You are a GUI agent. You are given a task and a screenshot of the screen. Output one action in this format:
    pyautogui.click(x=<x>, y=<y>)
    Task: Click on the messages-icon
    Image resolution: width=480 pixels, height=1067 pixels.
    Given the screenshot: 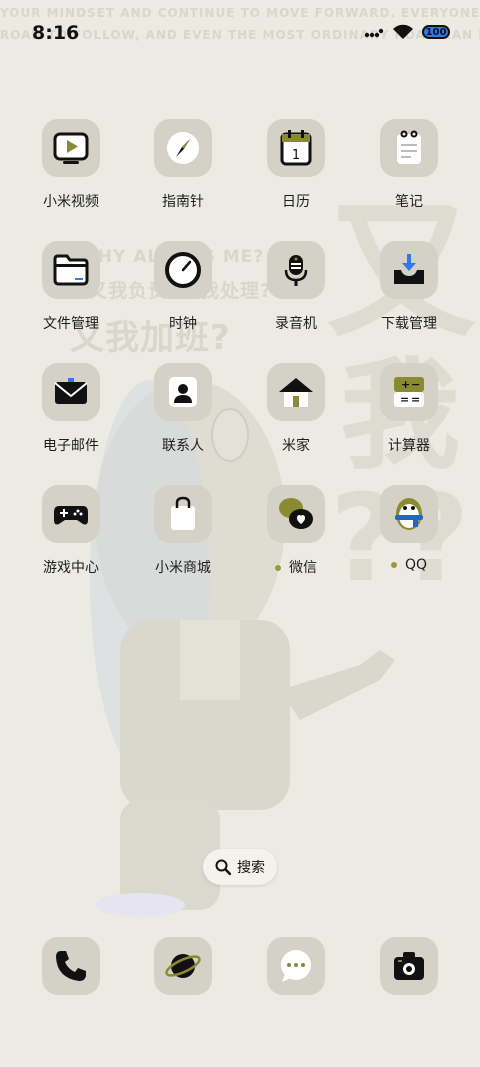 What is the action you would take?
    pyautogui.click(x=296, y=966)
    